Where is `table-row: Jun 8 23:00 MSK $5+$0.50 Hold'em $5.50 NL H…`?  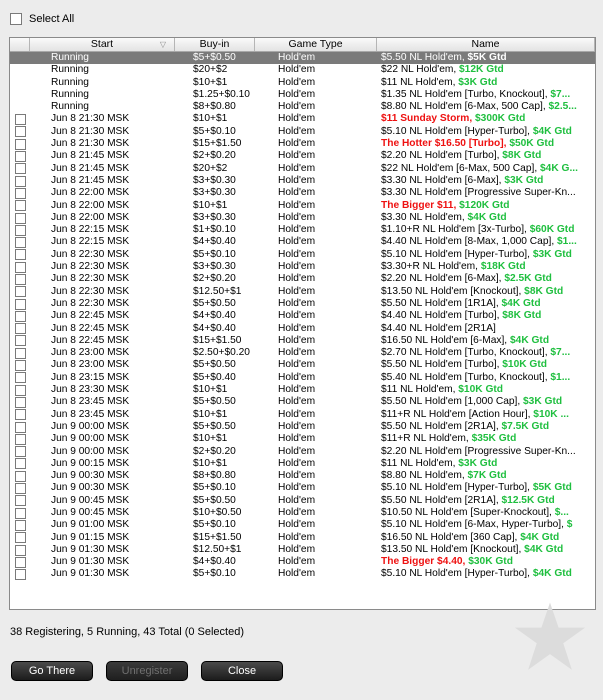
table-row: Jun 8 23:00 MSK $5+$0.50 Hold'em $5.50 NL H… is located at coordinates (302, 365).